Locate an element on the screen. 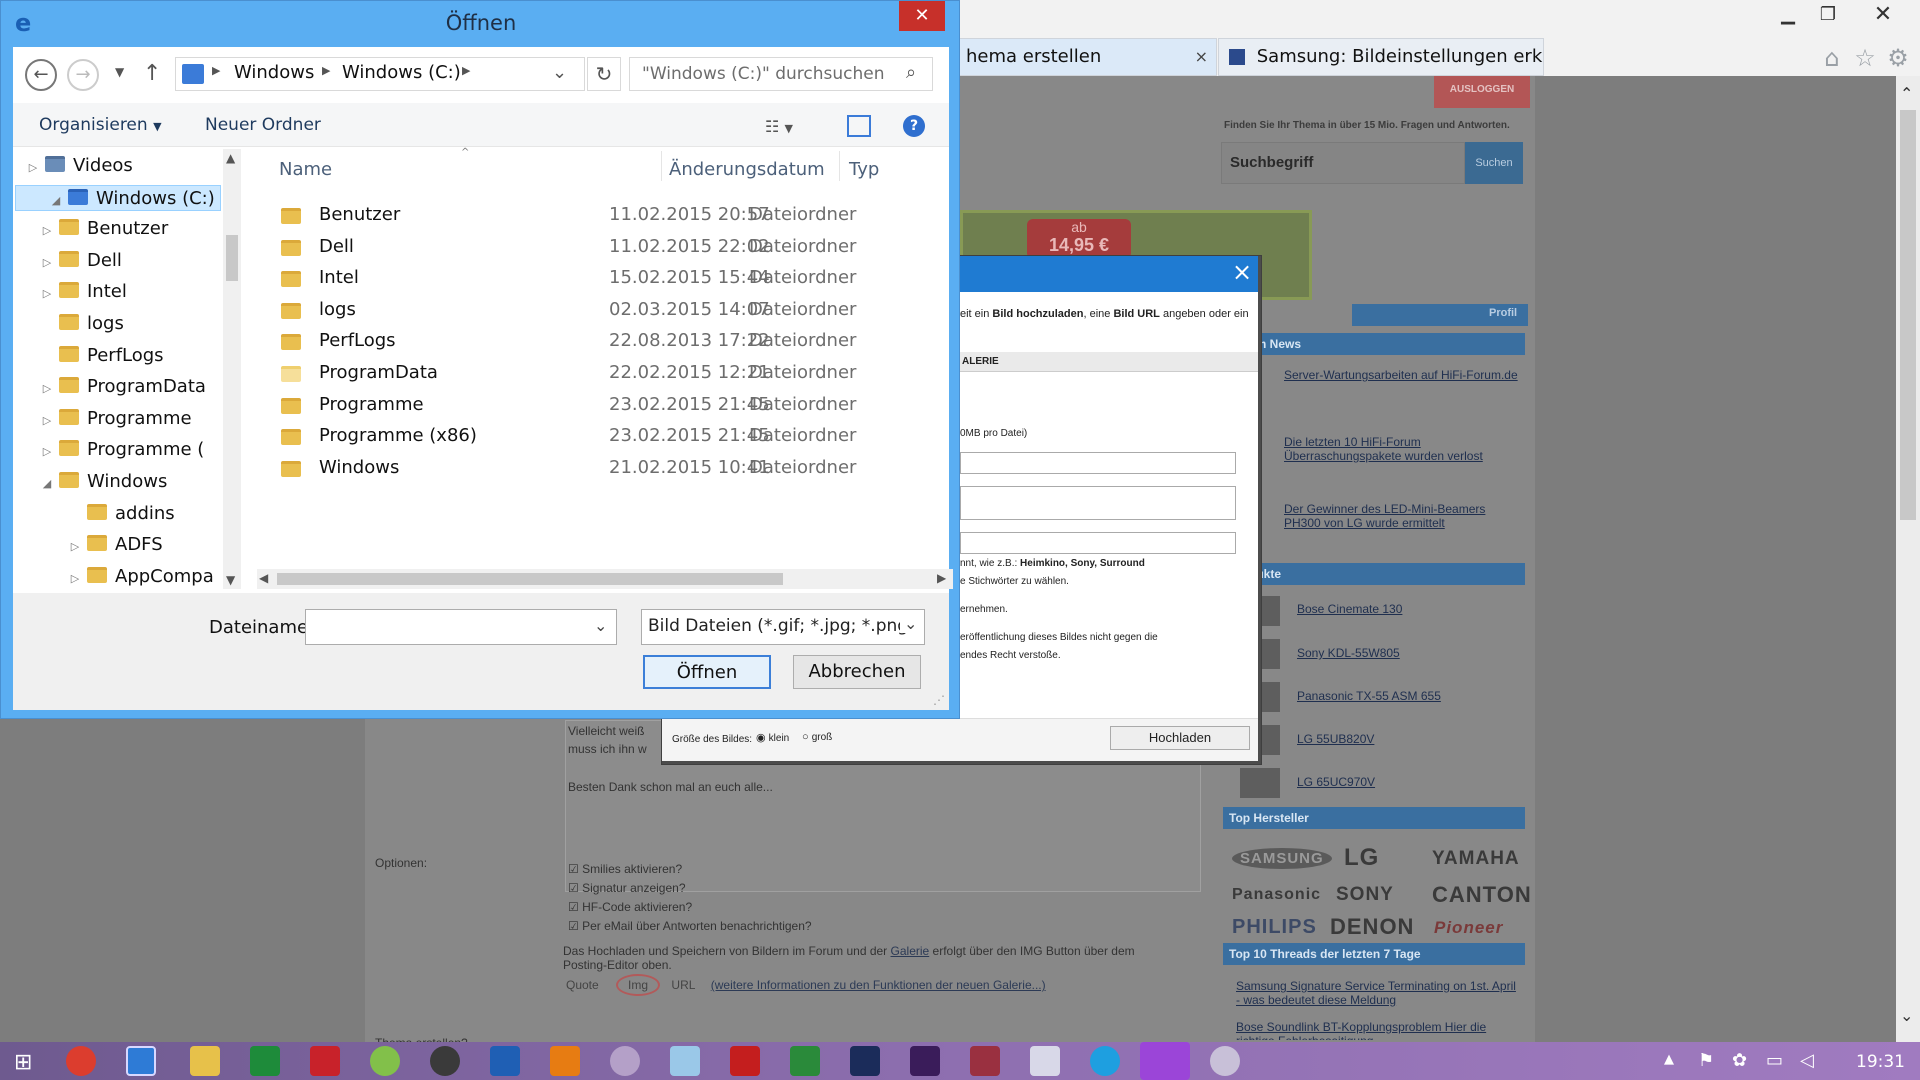 This screenshot has height=1080, width=1920. skype-icon is located at coordinates (1105, 1061).